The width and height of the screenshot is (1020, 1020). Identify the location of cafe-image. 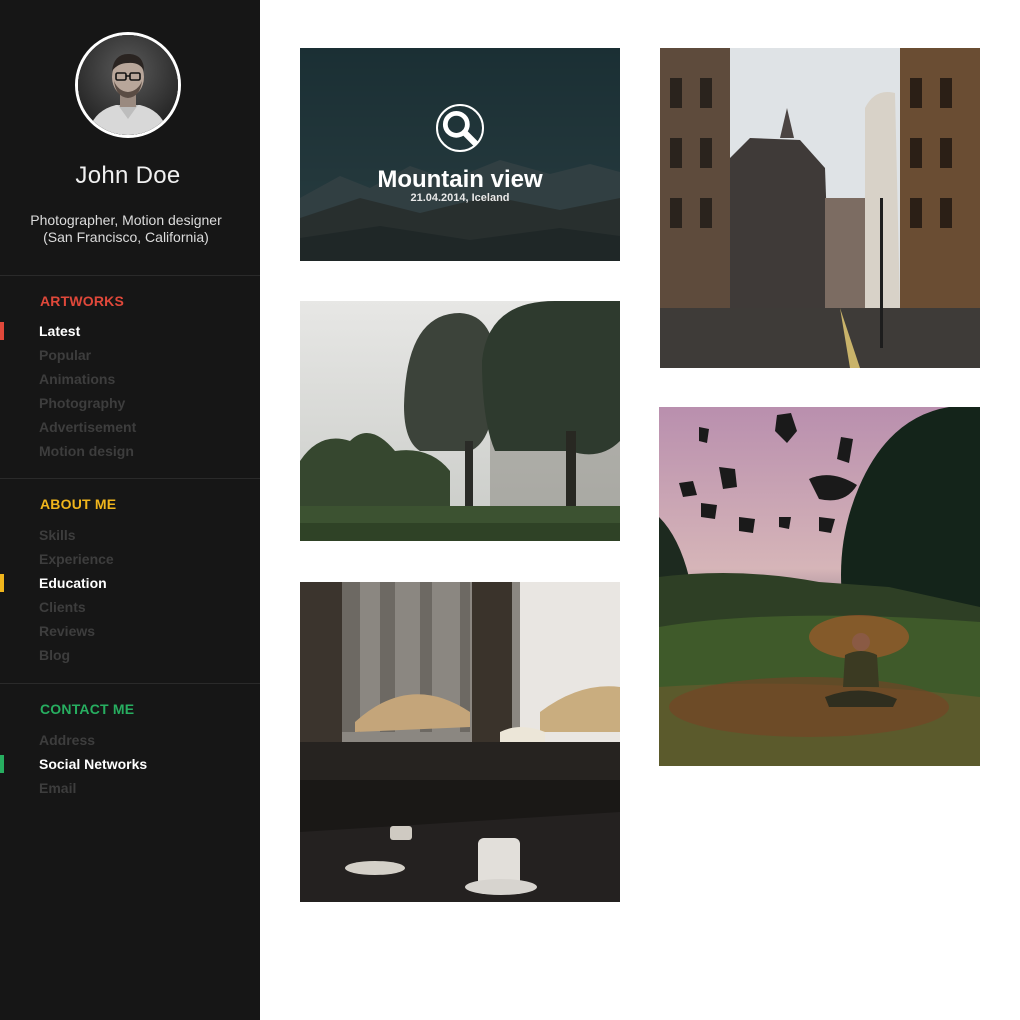
(460, 742).